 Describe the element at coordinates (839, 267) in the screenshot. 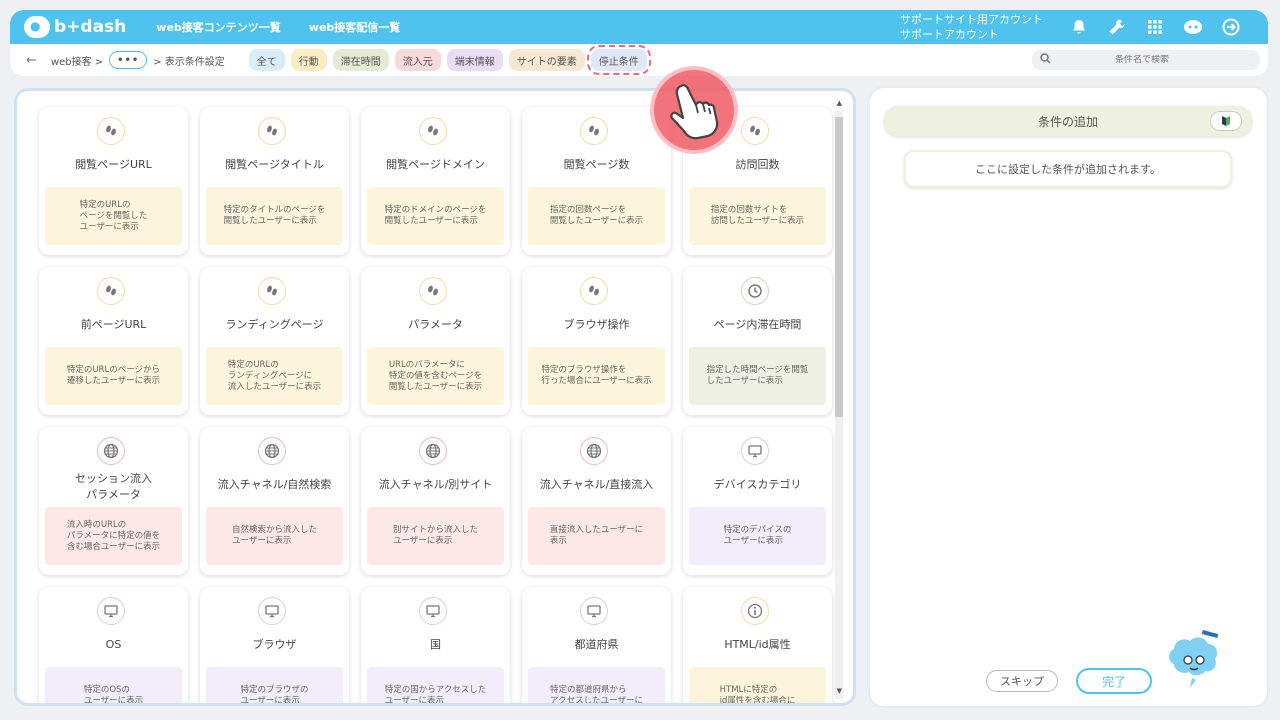

I see `scrollbar-thumb` at that location.